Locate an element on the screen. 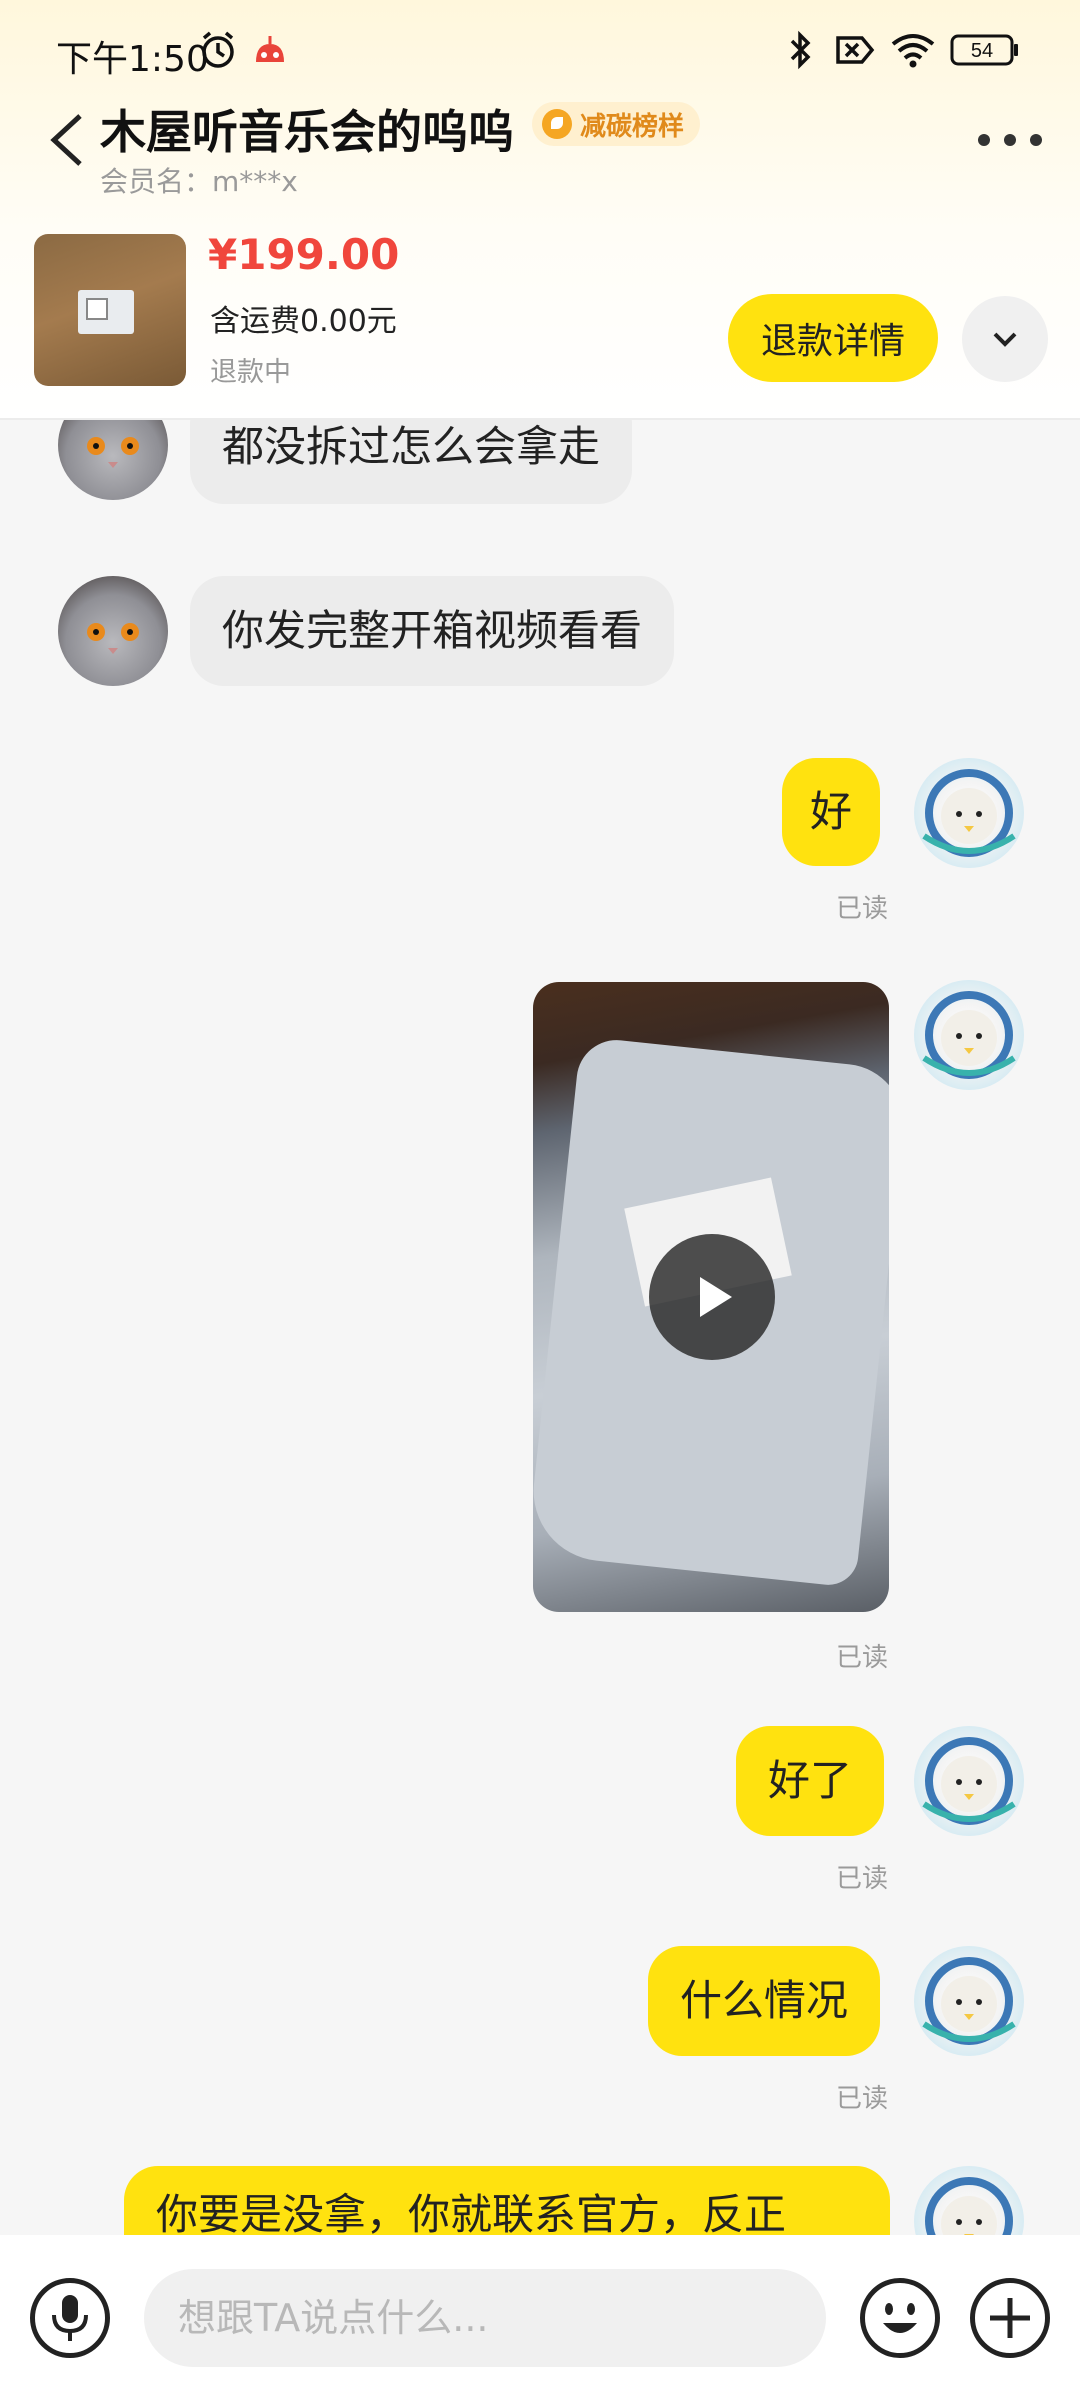  wifi-icon is located at coordinates (913, 51).